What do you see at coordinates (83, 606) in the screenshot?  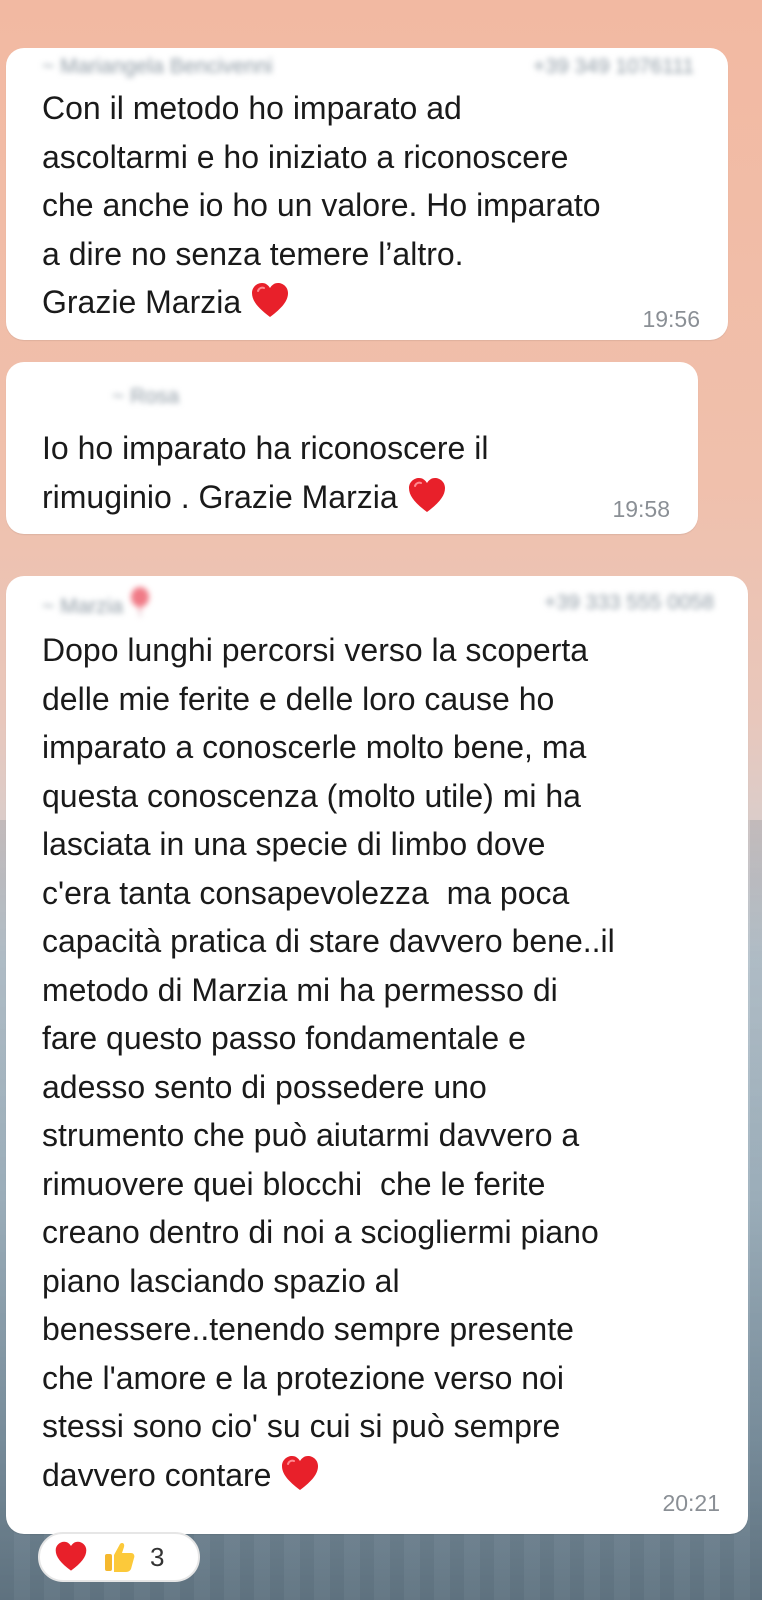 I see `sender-name: ~ Marzia` at bounding box center [83, 606].